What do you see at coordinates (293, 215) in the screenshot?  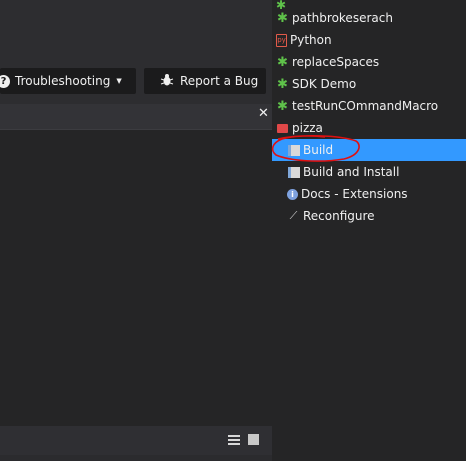 I see `wrench-icon: ⟋` at bounding box center [293, 215].